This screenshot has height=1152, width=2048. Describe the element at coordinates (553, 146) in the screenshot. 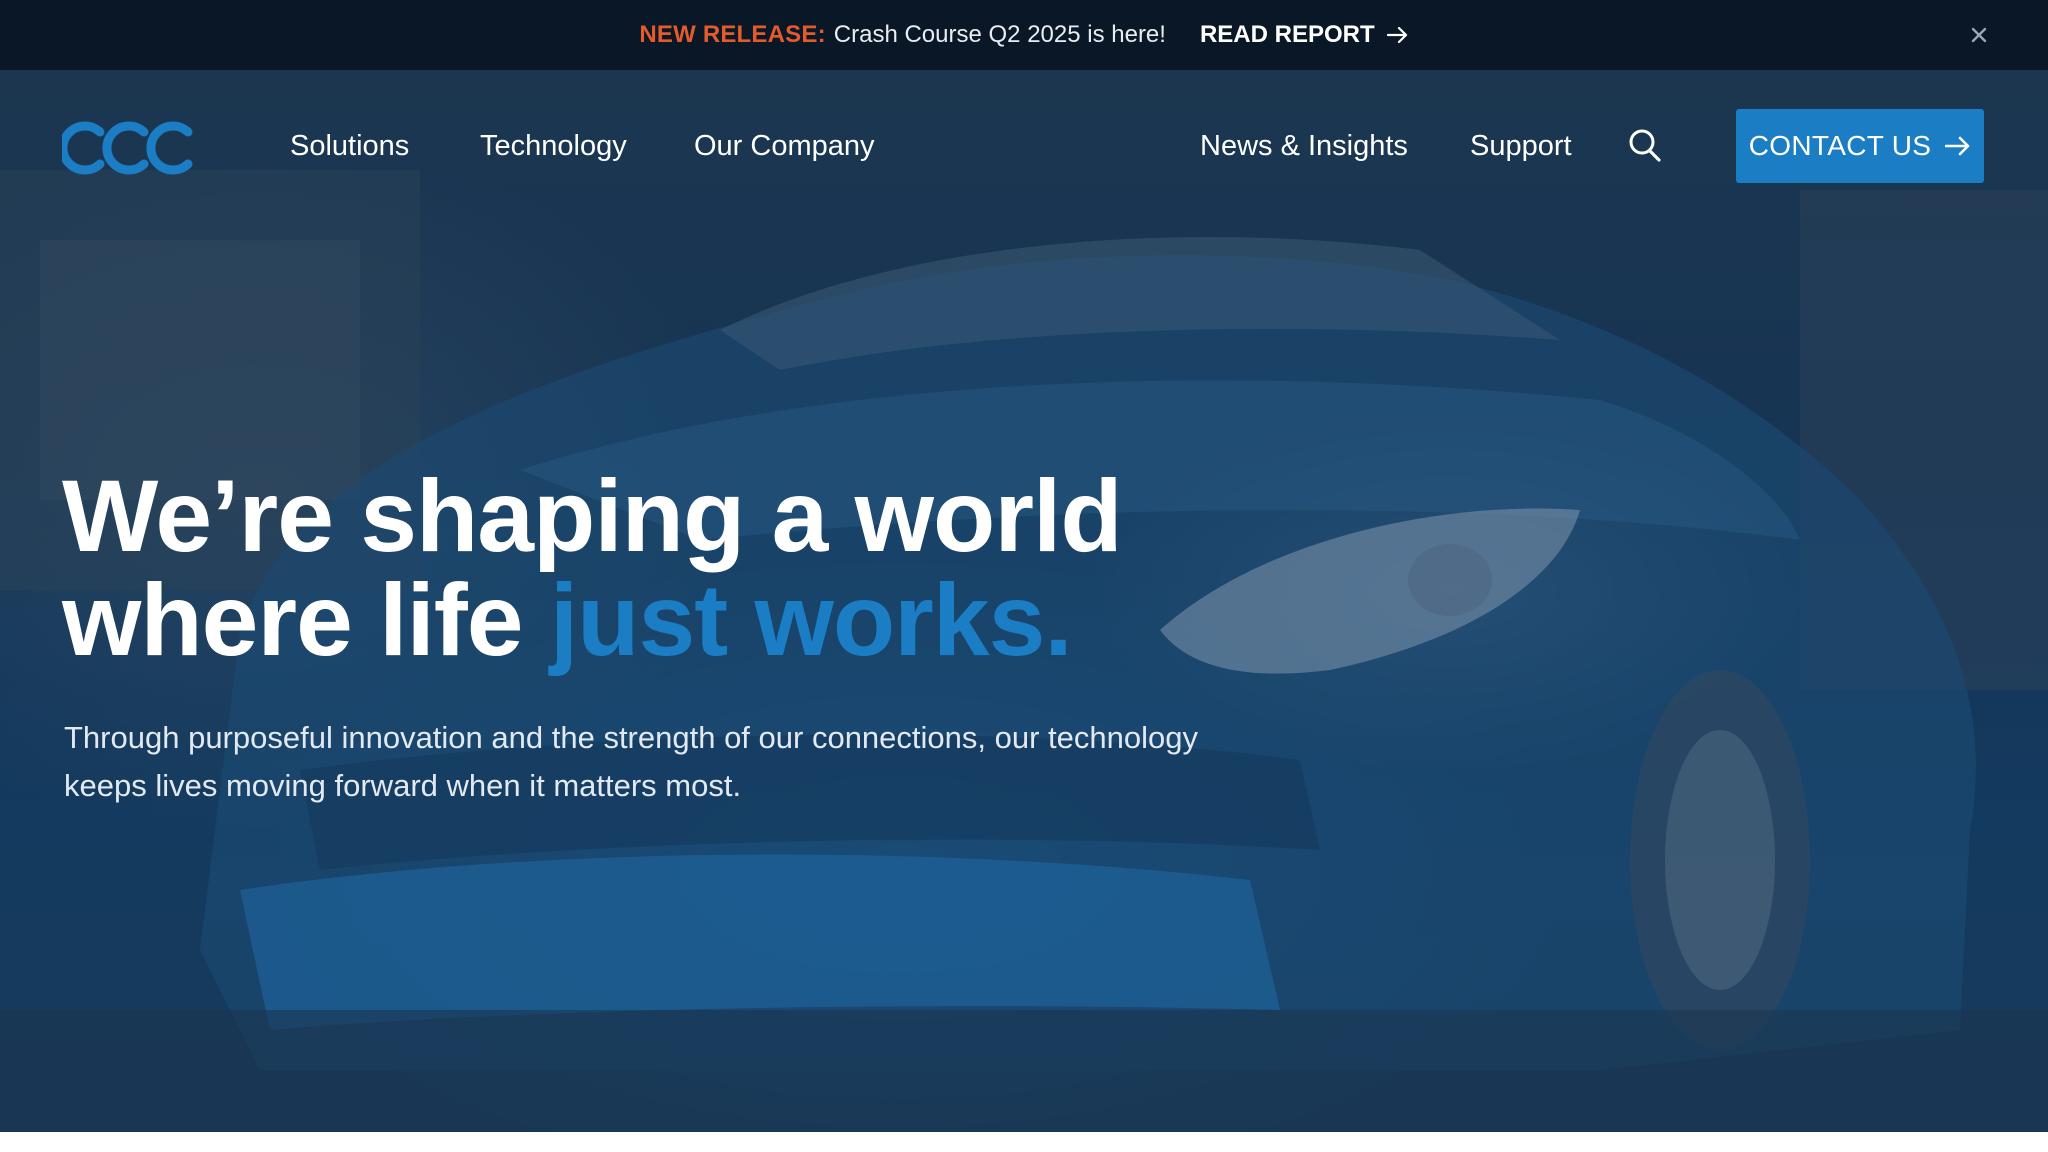

I see `nav-item-technology: Technology` at that location.